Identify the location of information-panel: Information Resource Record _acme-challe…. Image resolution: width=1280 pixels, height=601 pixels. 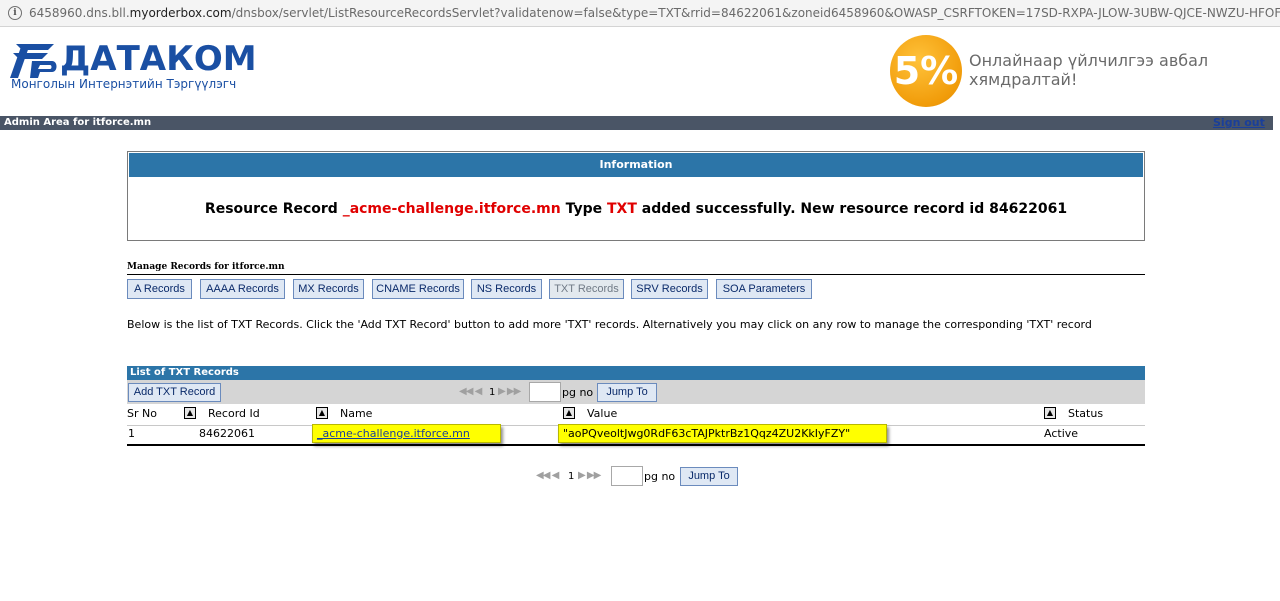
(636, 196).